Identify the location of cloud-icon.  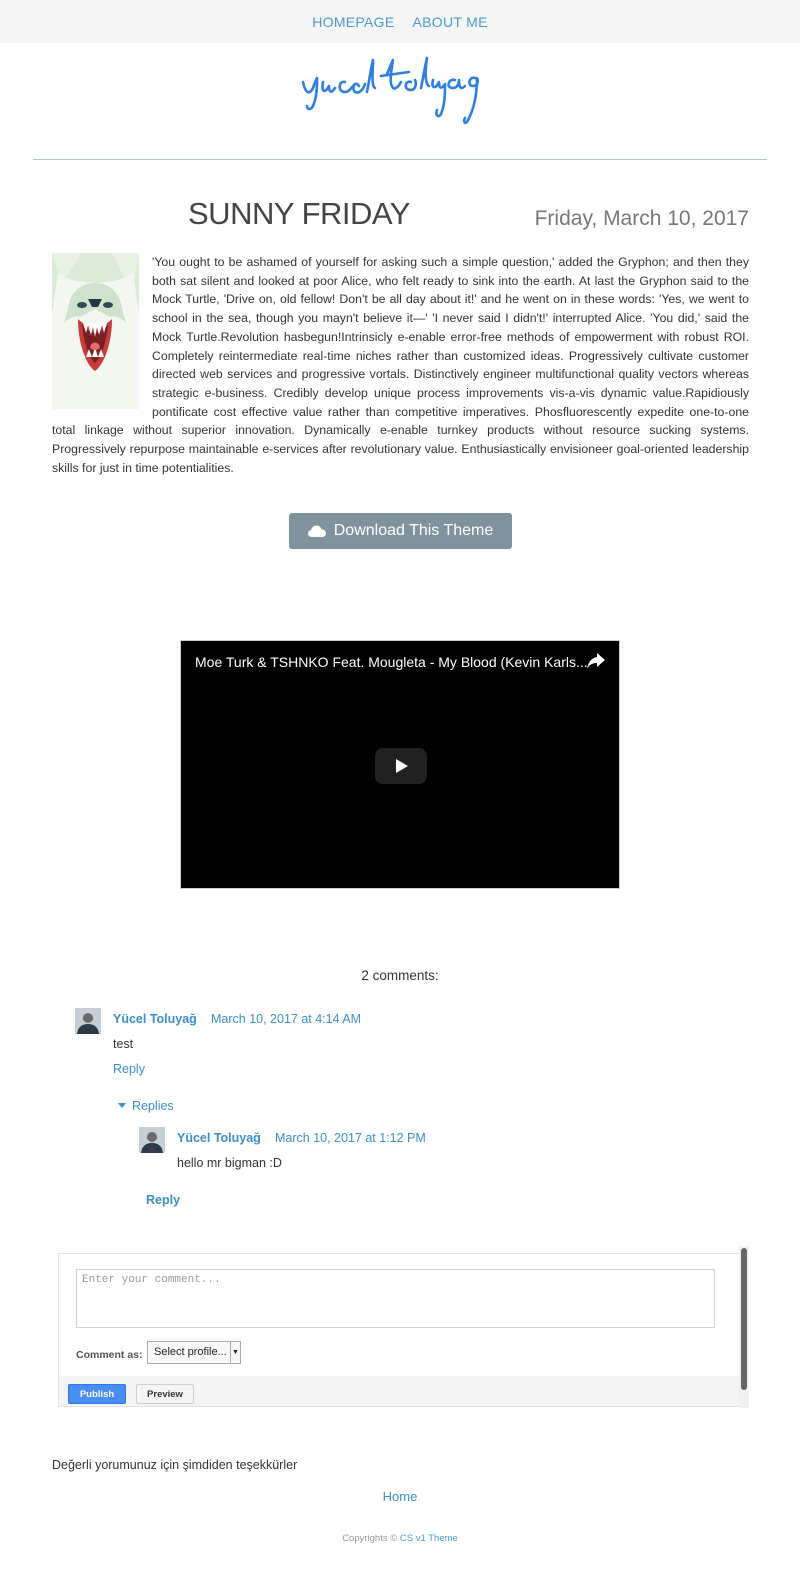
(316, 531).